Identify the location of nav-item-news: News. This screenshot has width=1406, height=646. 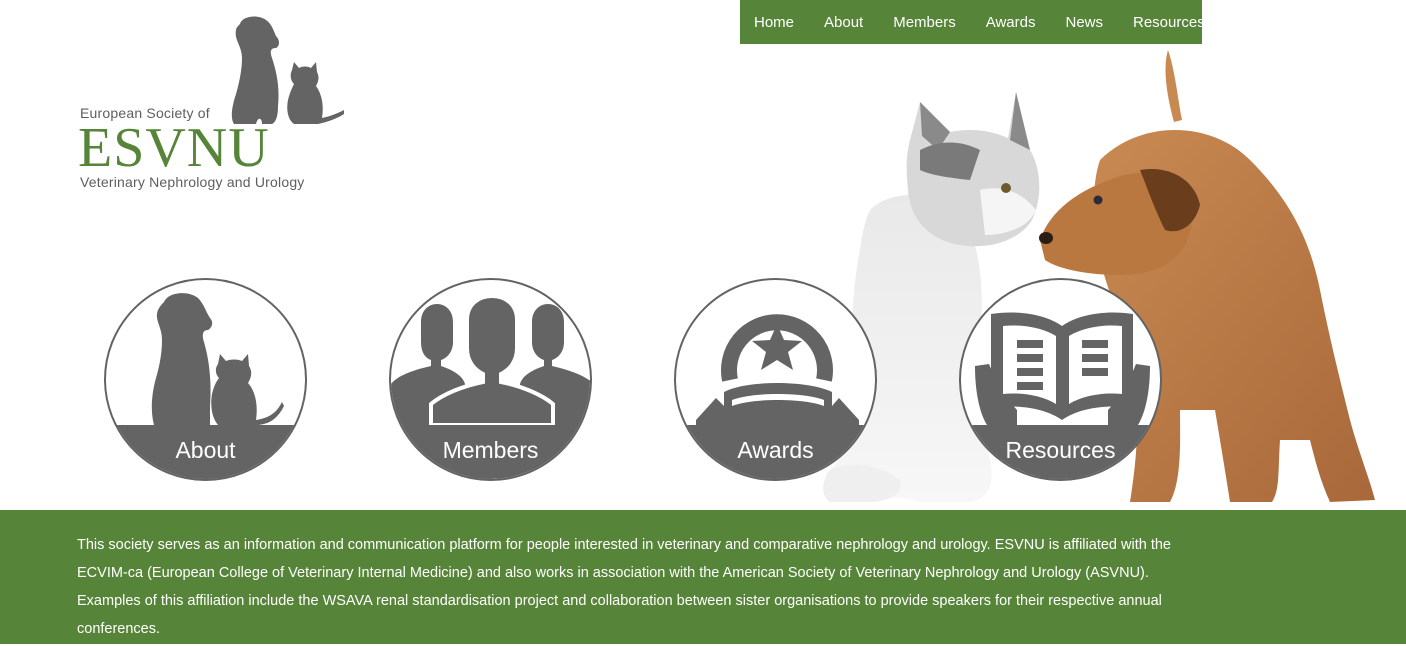
(1084, 22).